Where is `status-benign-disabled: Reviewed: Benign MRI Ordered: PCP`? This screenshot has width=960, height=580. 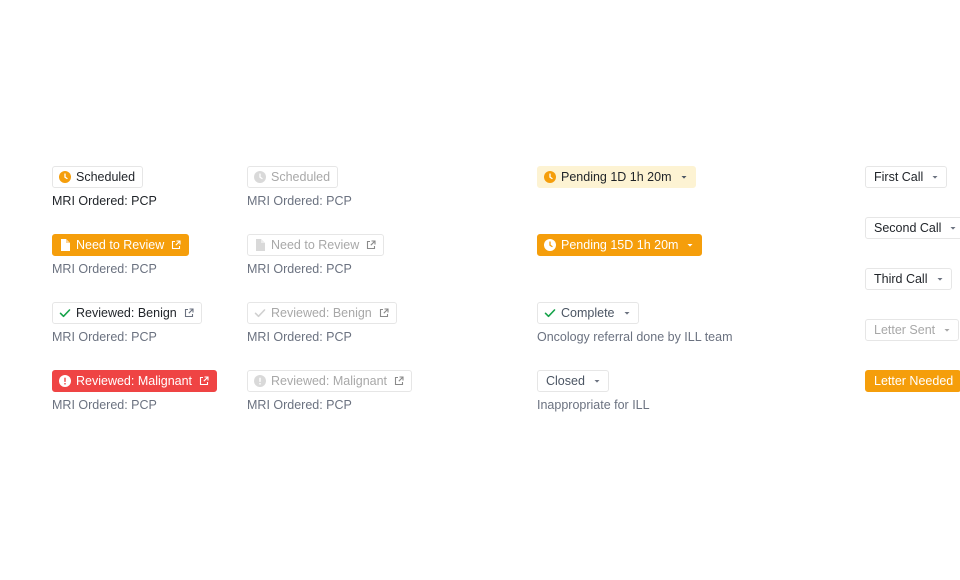
status-benign-disabled: Reviewed: Benign MRI Ordered: PCP is located at coordinates (322, 323).